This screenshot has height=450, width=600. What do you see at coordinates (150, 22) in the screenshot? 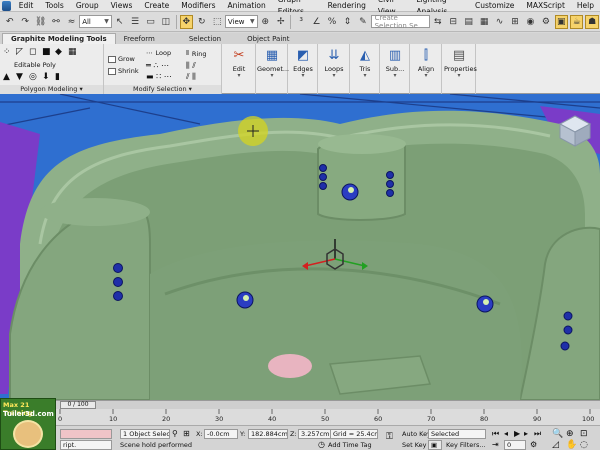
I see `rect-selection-icon: ▭` at bounding box center [150, 22].